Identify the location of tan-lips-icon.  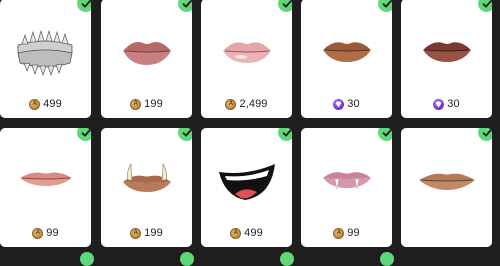
(447, 181).